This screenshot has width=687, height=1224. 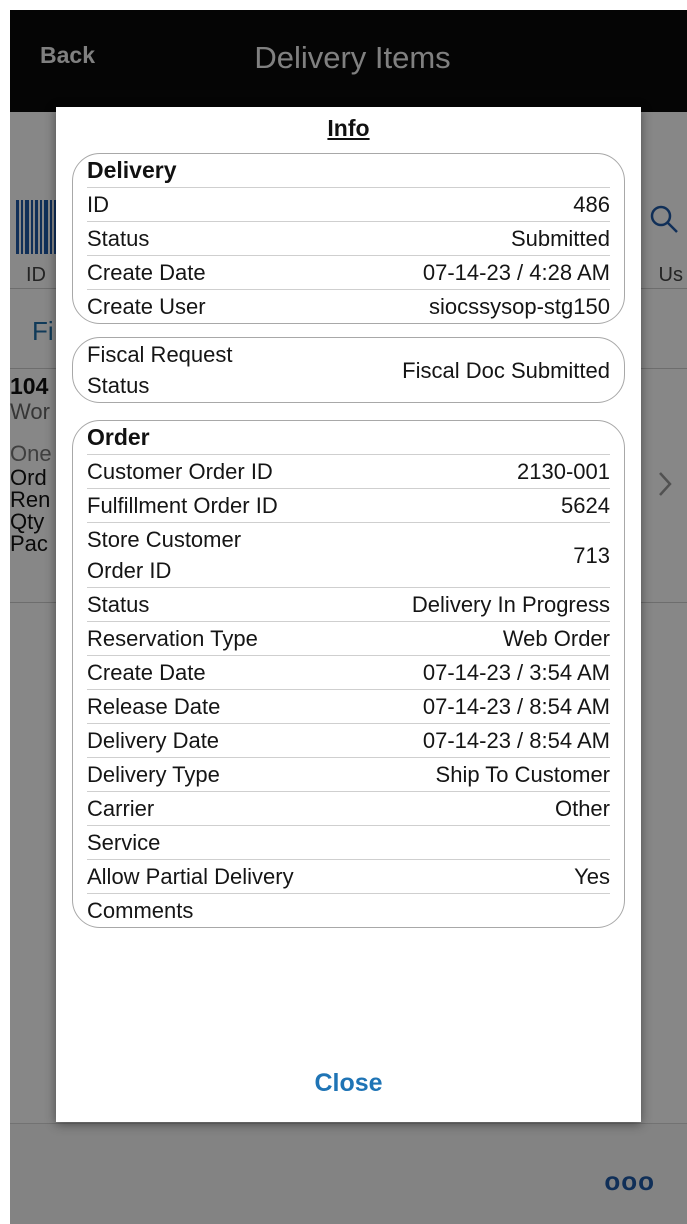 What do you see at coordinates (556, 638) in the screenshot?
I see `row-value: Web Order` at bounding box center [556, 638].